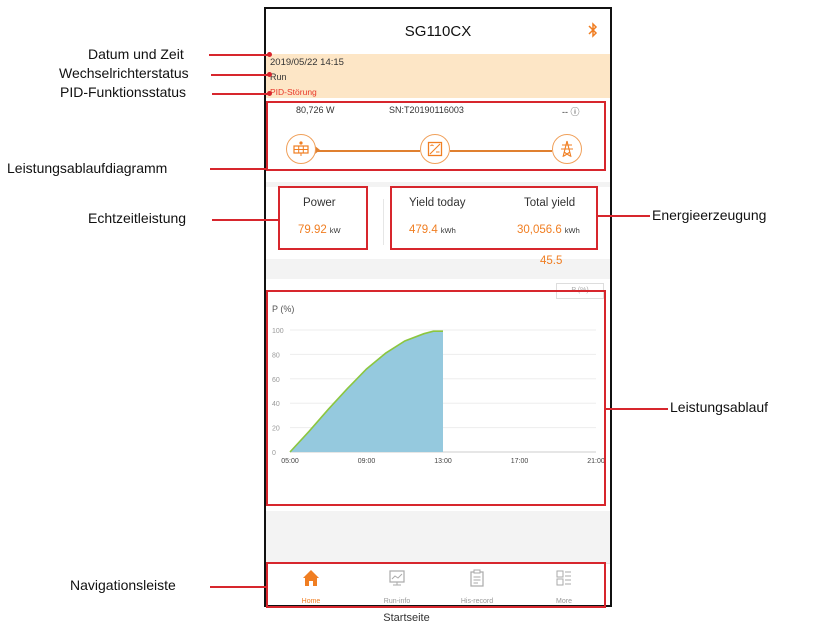  I want to click on pid-status-text: PID-Störung, so click(293, 92).